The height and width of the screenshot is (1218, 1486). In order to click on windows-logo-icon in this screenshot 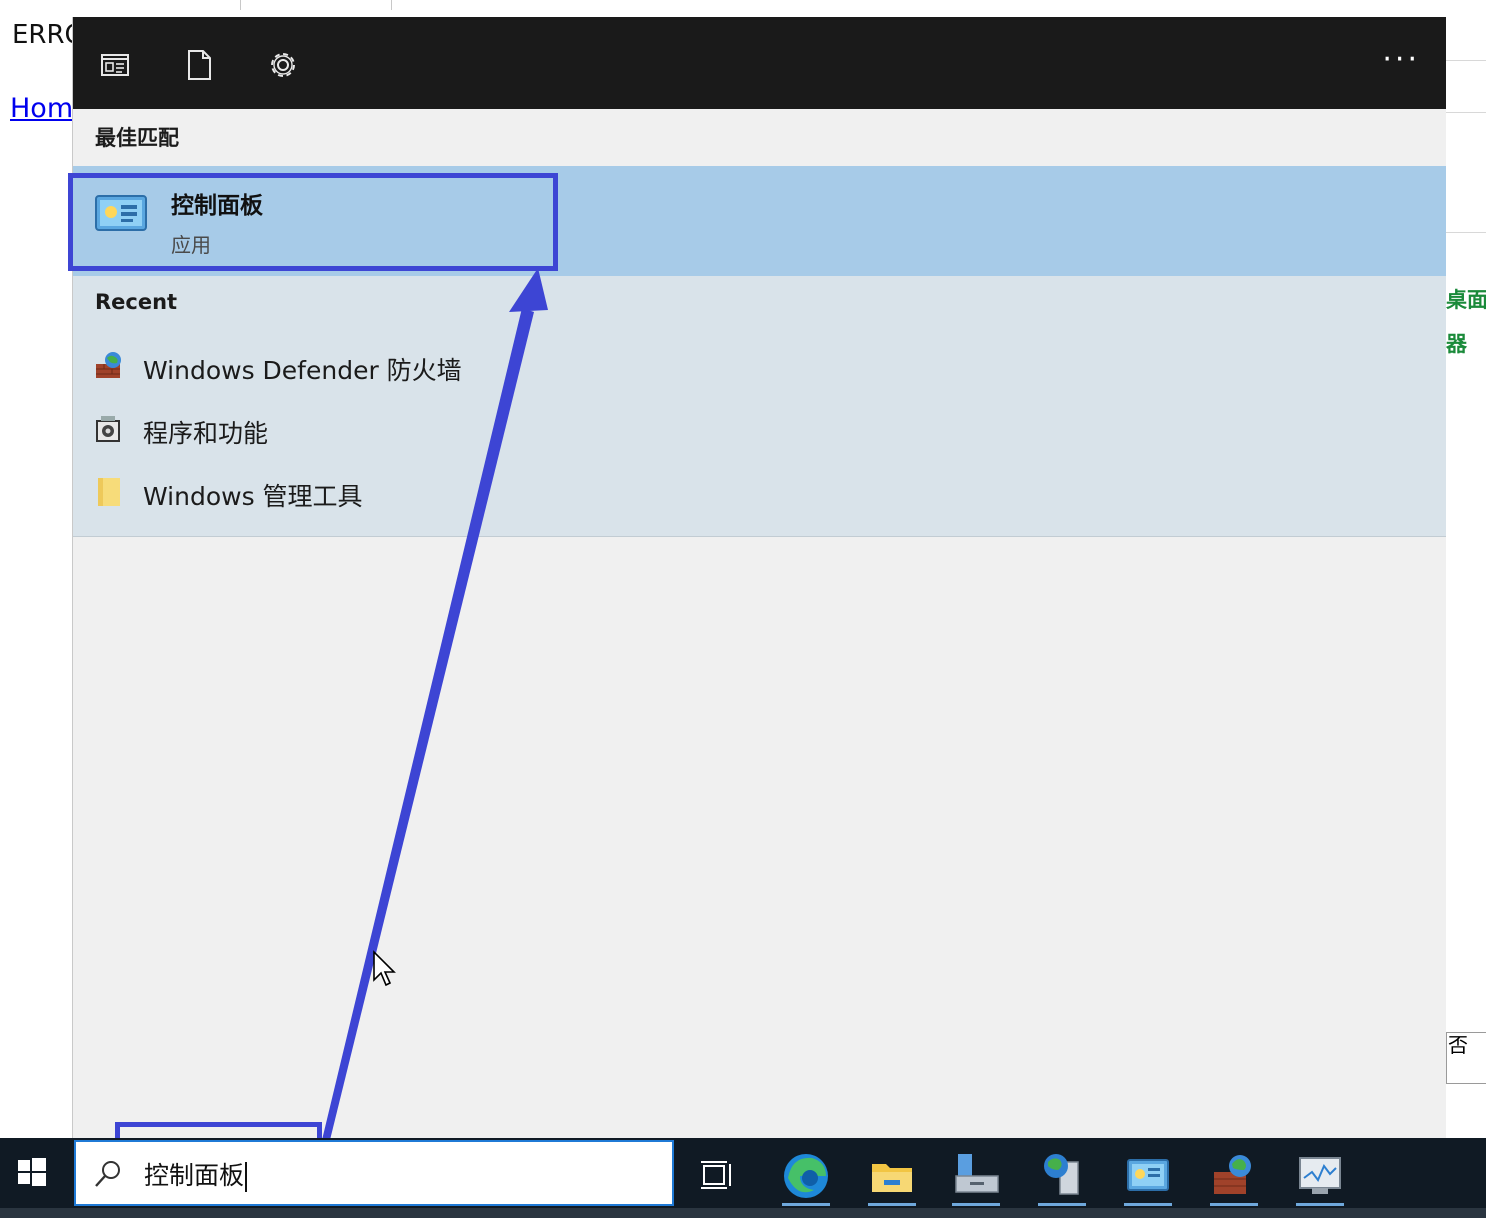, I will do `click(32, 1172)`.